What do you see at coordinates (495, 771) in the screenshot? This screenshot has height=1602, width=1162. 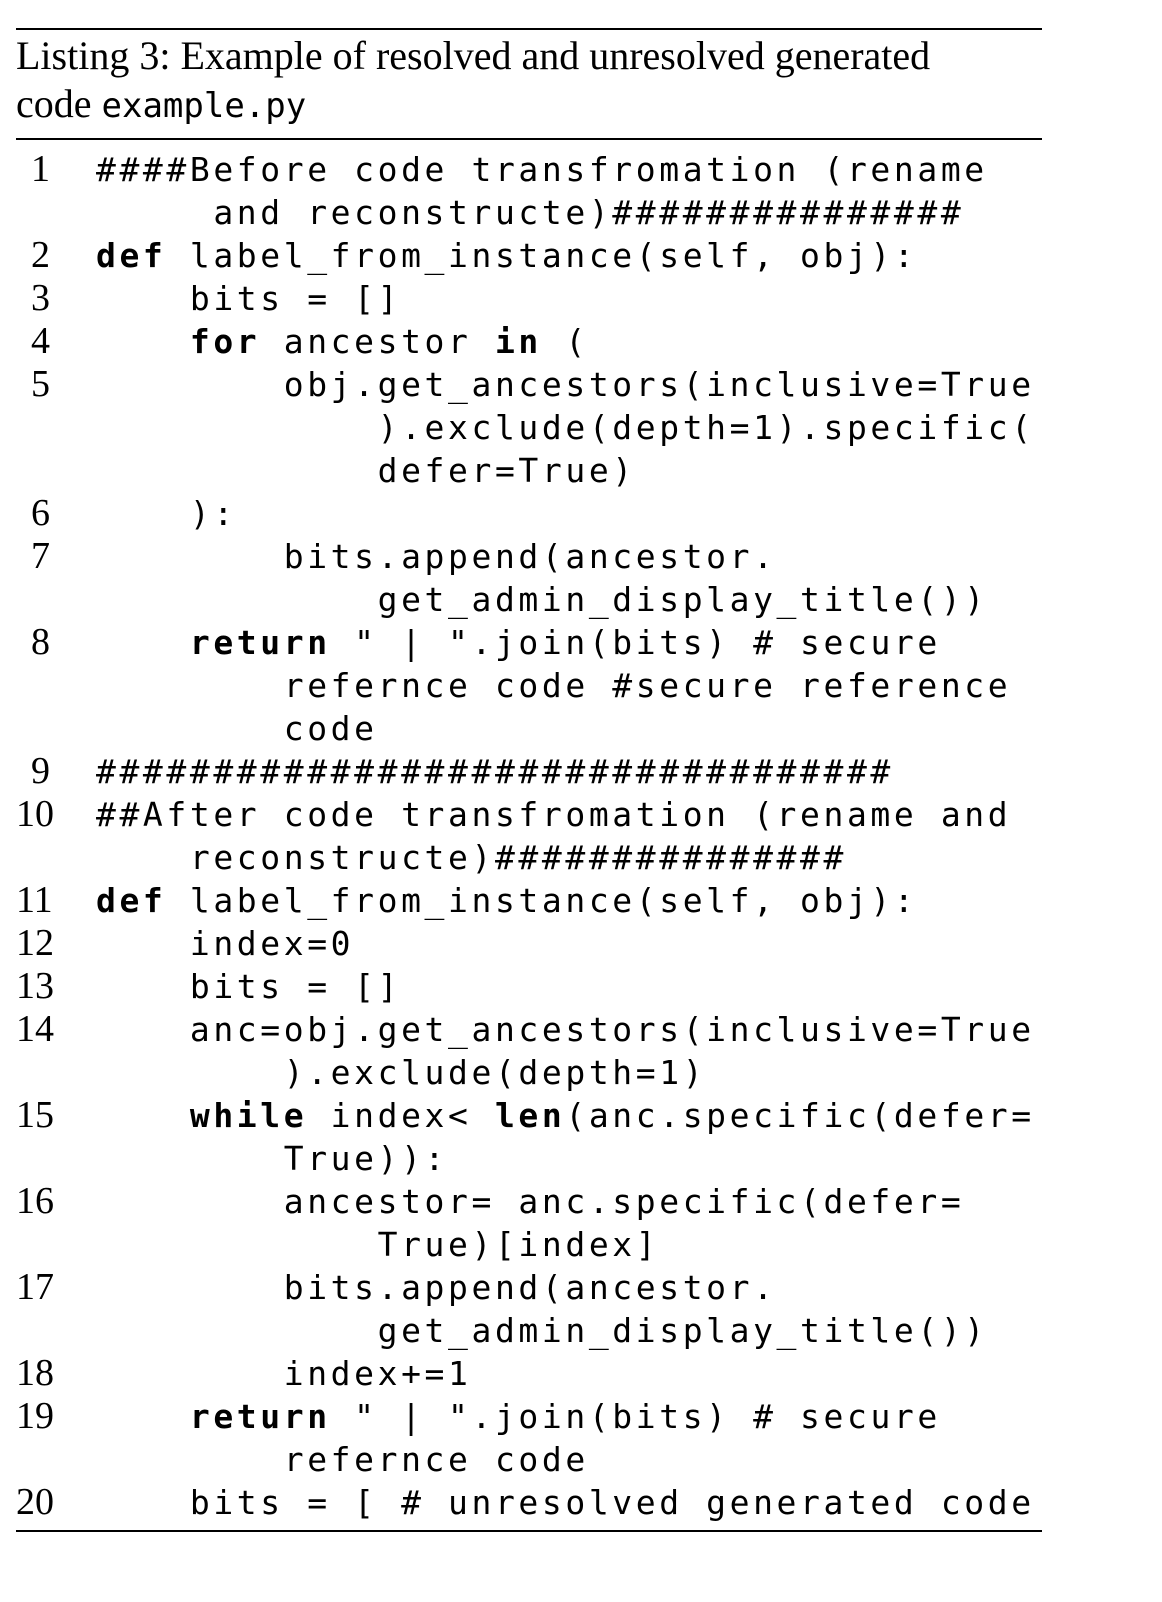 I see `code-text: ##################################` at bounding box center [495, 771].